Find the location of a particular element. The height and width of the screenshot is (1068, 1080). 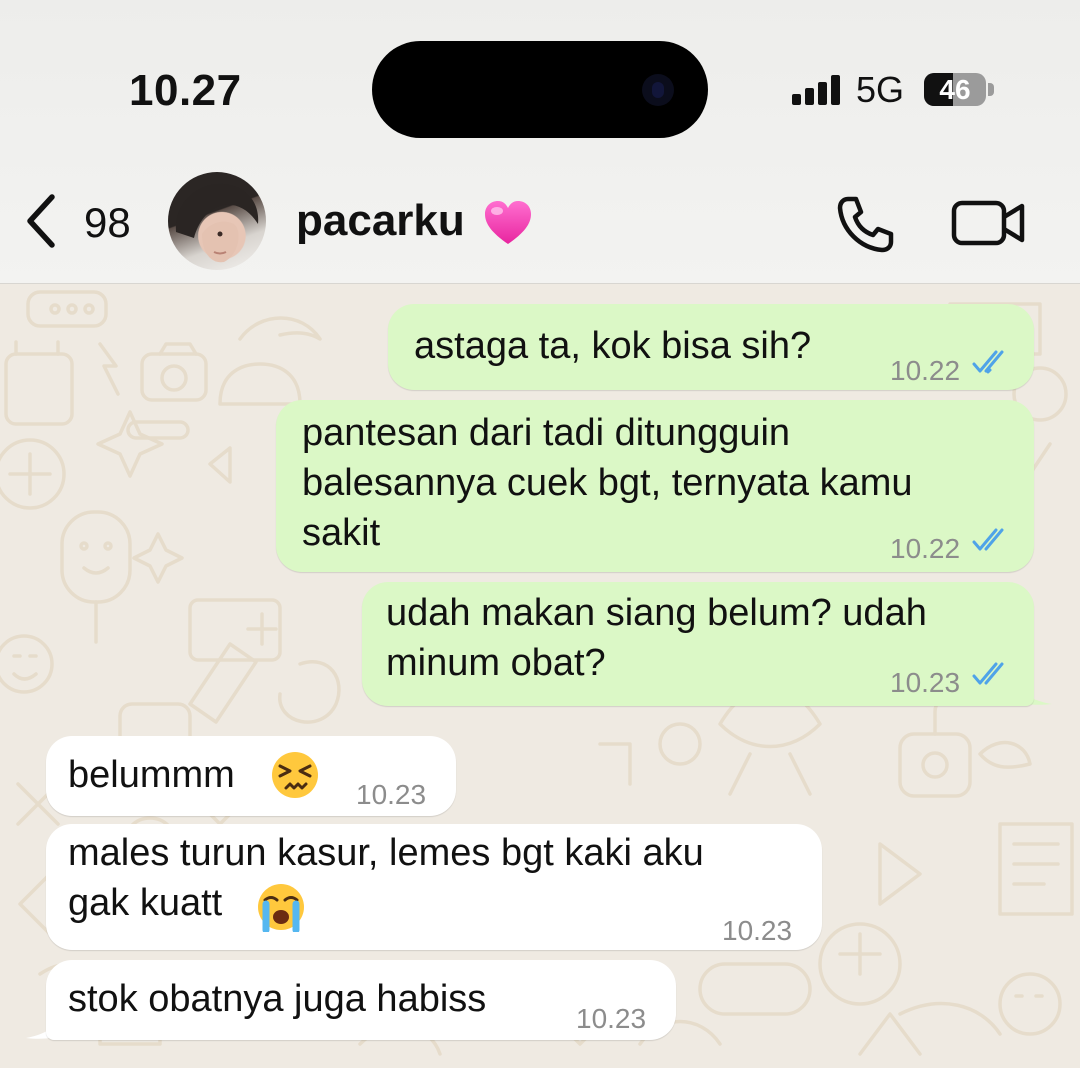

message-text: pantesan dari tadi ditungguin is located at coordinates (546, 433).